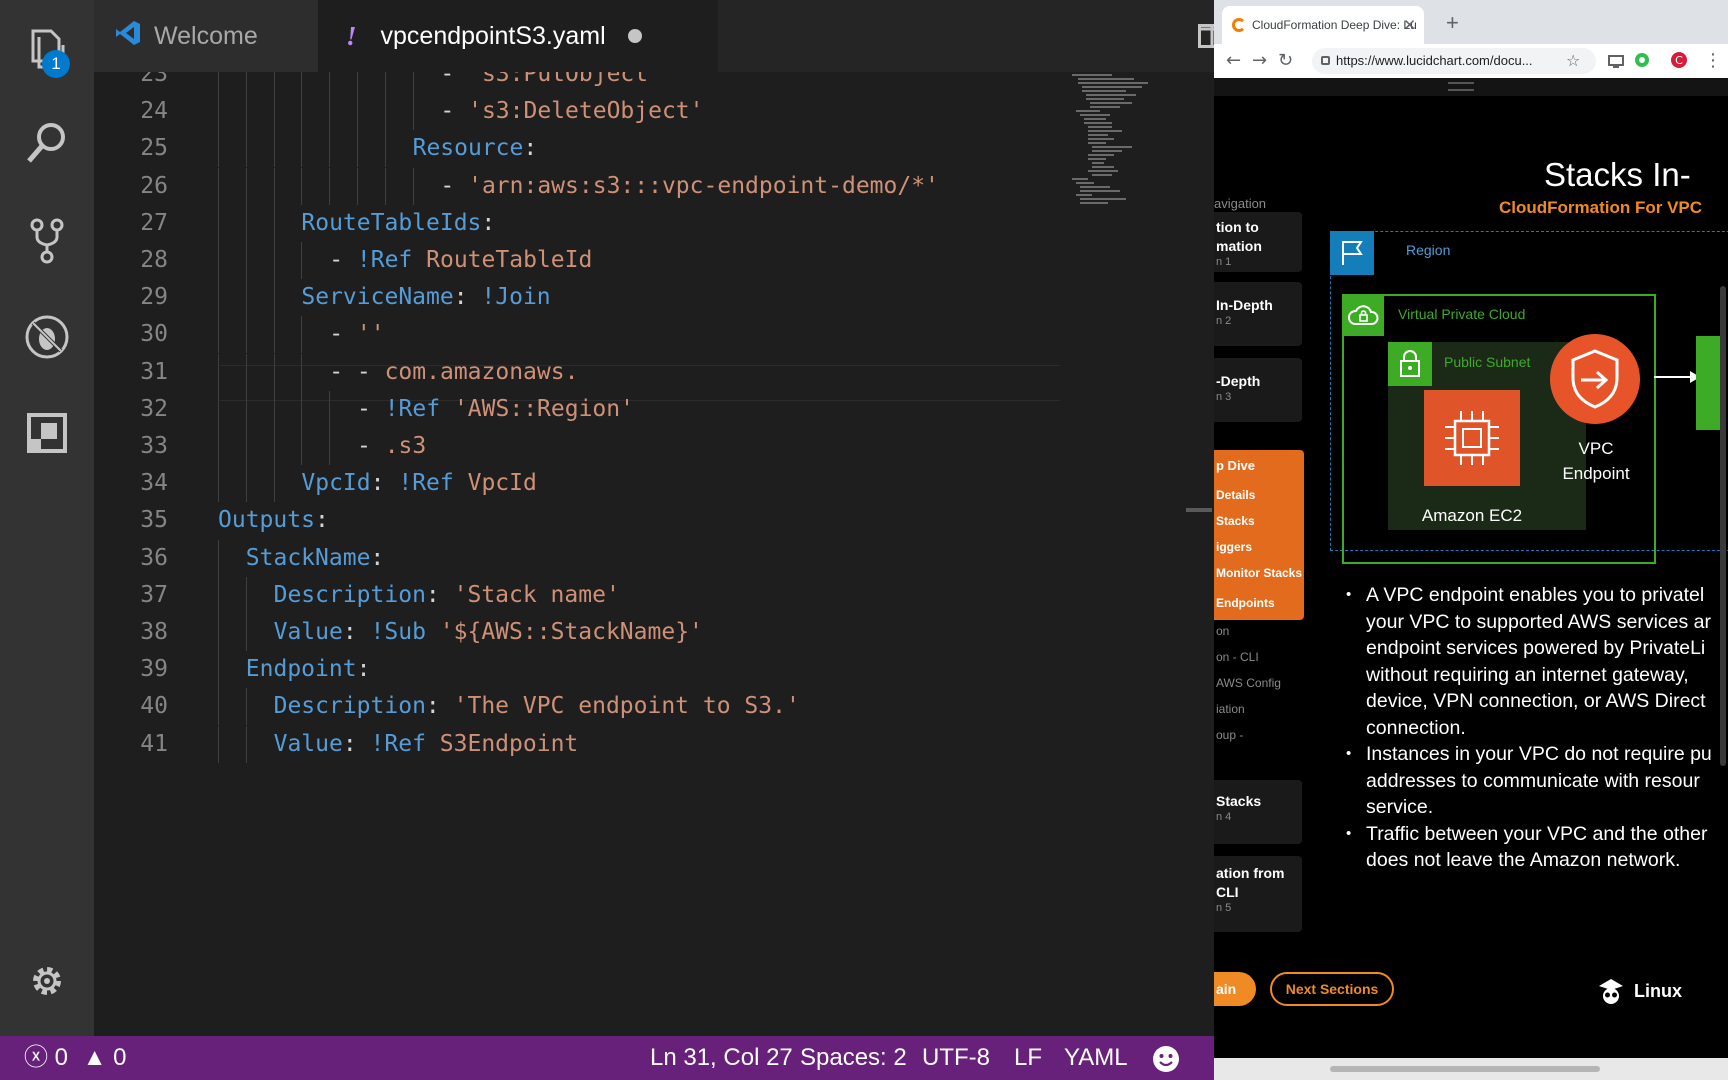 The width and height of the screenshot is (1728, 1080). Describe the element at coordinates (518, 36) in the screenshot. I see `tab-vpcendpoints3-yaml: ! vpcendpointS3.yaml` at that location.